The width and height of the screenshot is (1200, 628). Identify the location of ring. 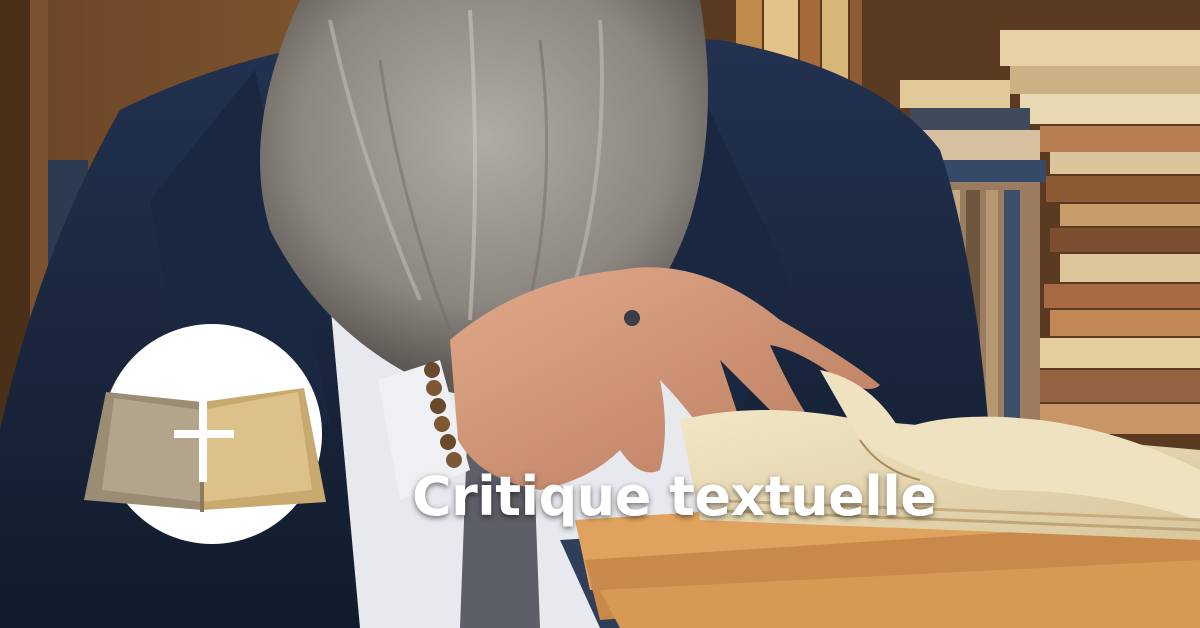
(632, 318).